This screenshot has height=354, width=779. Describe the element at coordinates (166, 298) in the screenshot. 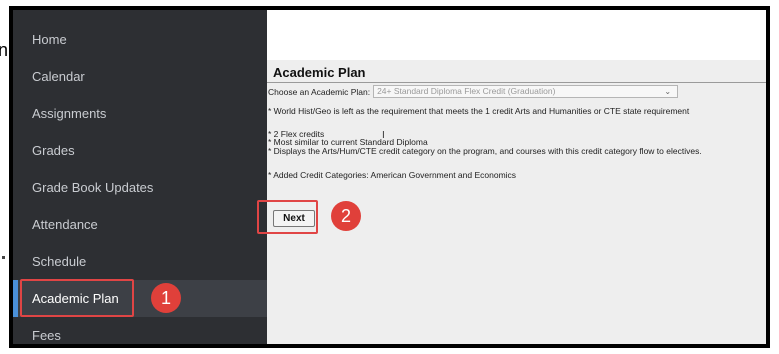

I see `step-1-badge: 1` at that location.